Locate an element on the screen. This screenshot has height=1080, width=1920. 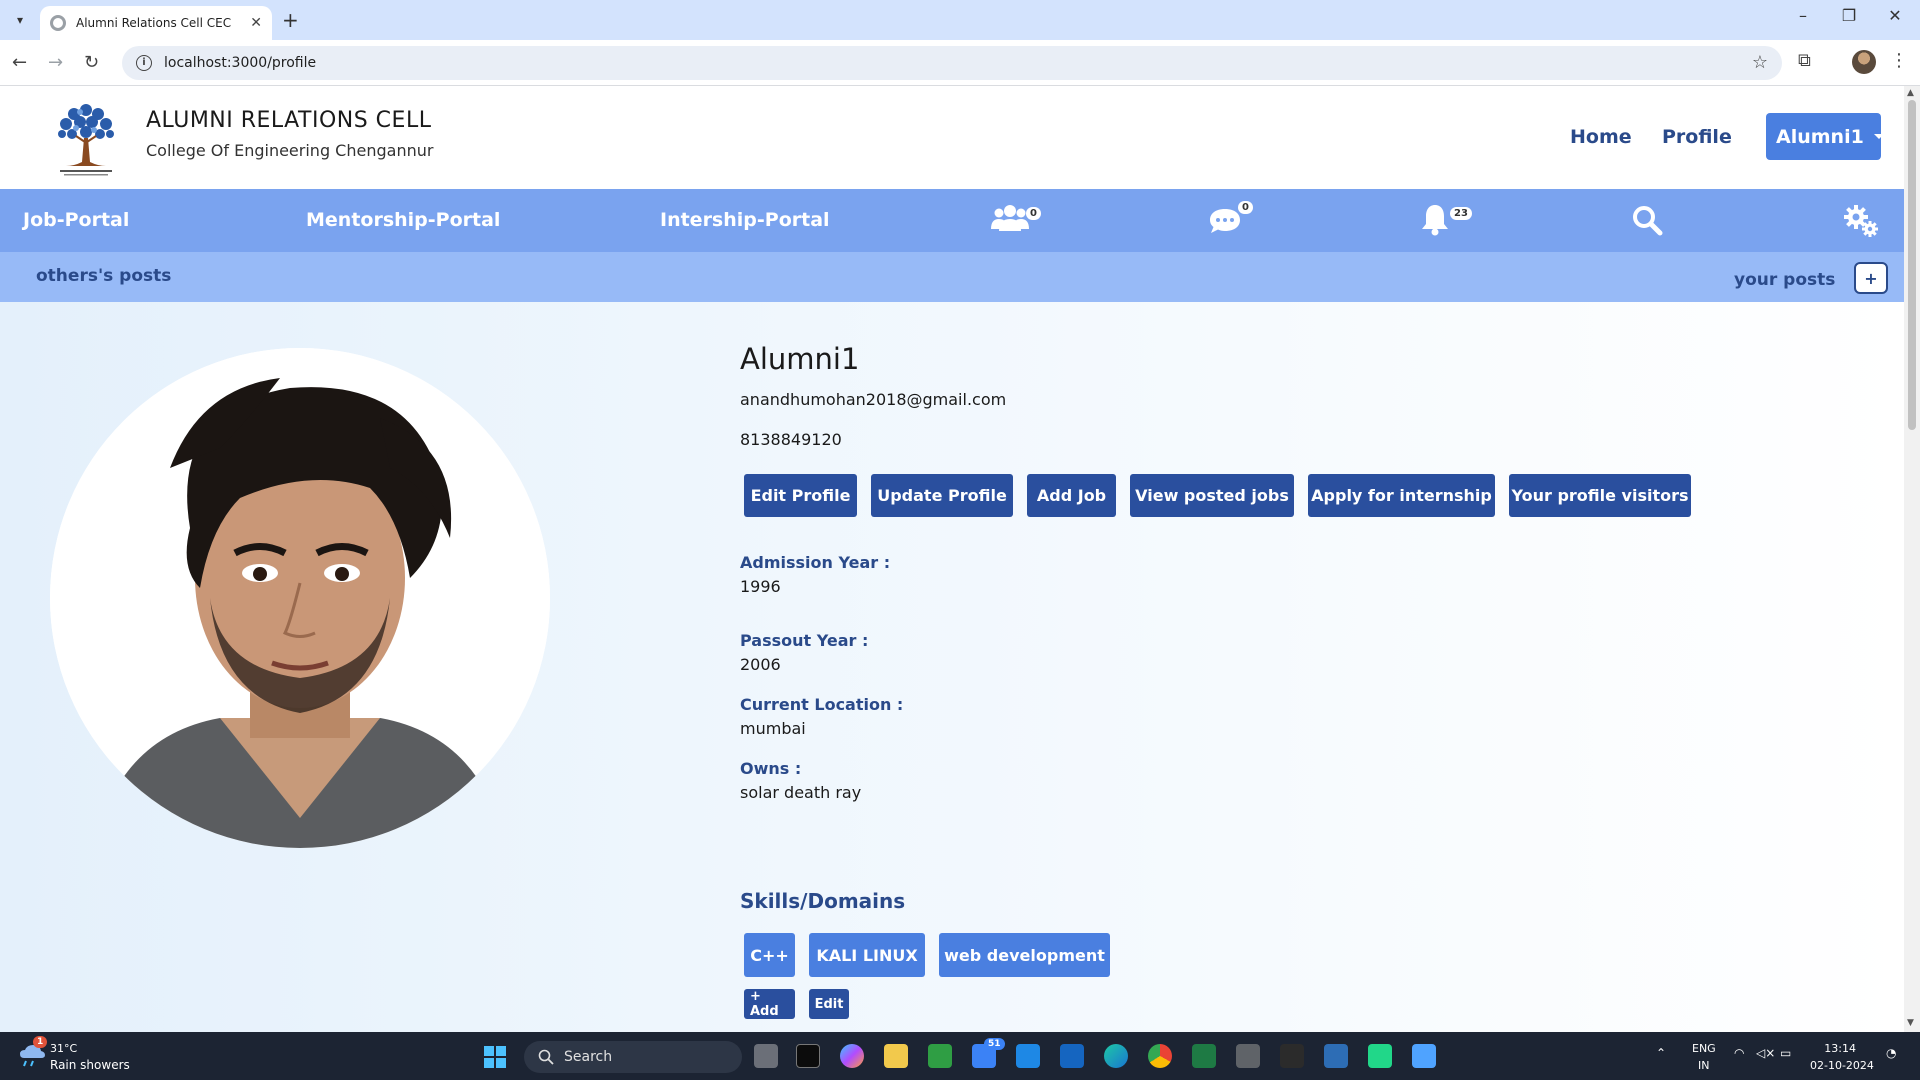
weather-description: Rain showers is located at coordinates (90, 1065).